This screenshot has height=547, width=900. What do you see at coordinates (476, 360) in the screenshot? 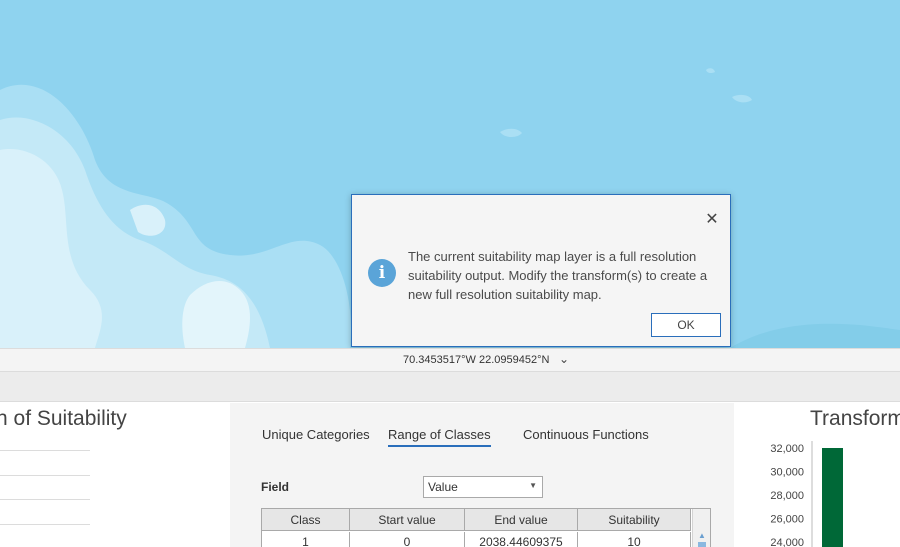
I see `coordinate-readout: 70.3453517°W 22.0959452°N` at bounding box center [476, 360].